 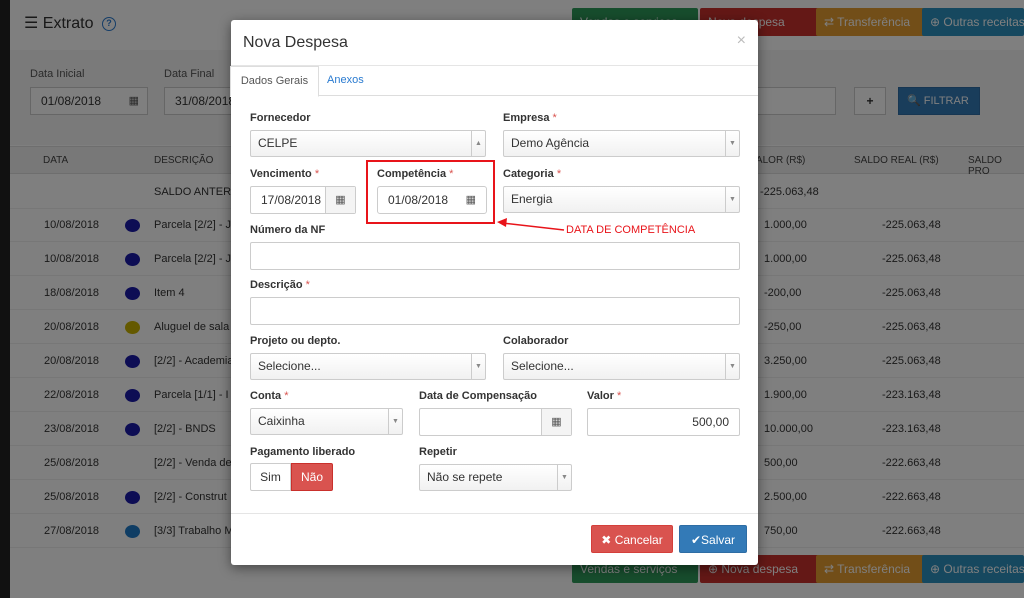 What do you see at coordinates (285, 174) in the screenshot?
I see `vencimento-label: Vencimento *` at bounding box center [285, 174].